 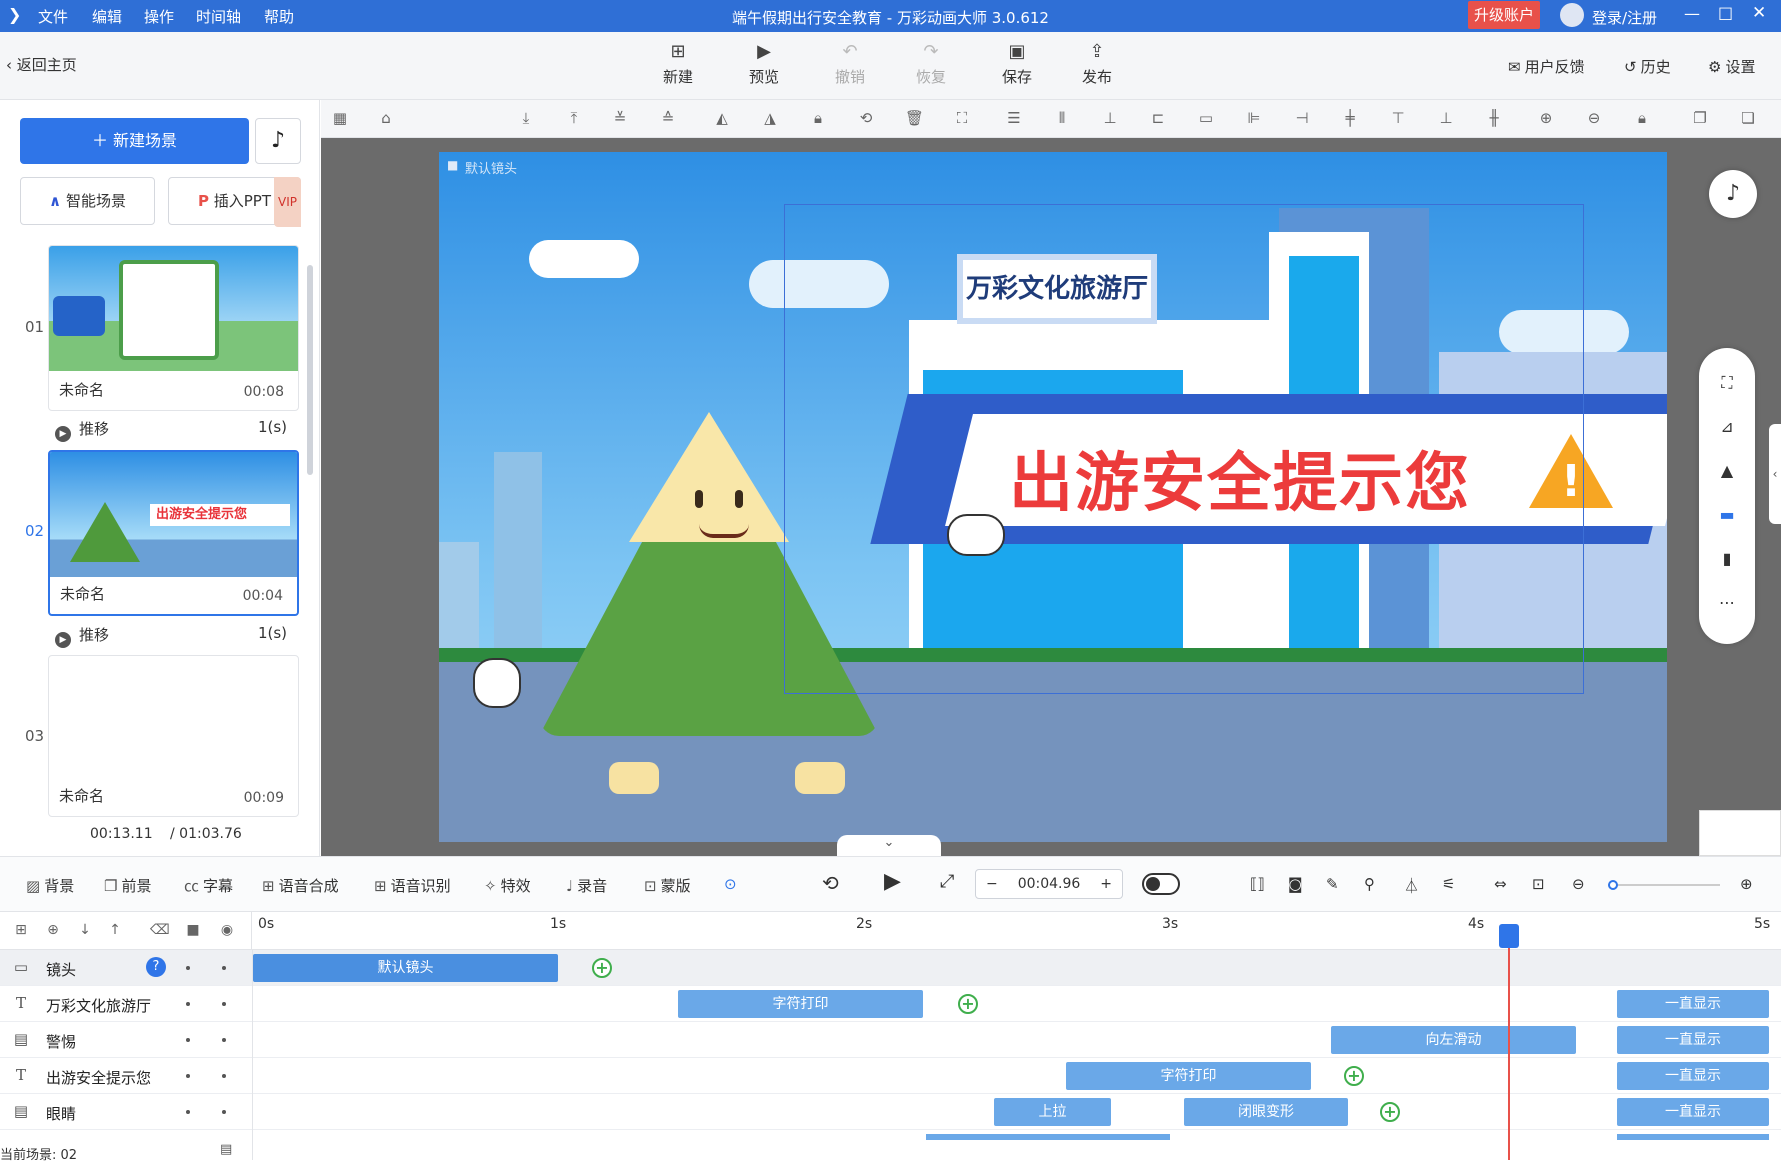 What do you see at coordinates (947, 881) in the screenshot?
I see `fullscreen-icon: ⤢` at bounding box center [947, 881].